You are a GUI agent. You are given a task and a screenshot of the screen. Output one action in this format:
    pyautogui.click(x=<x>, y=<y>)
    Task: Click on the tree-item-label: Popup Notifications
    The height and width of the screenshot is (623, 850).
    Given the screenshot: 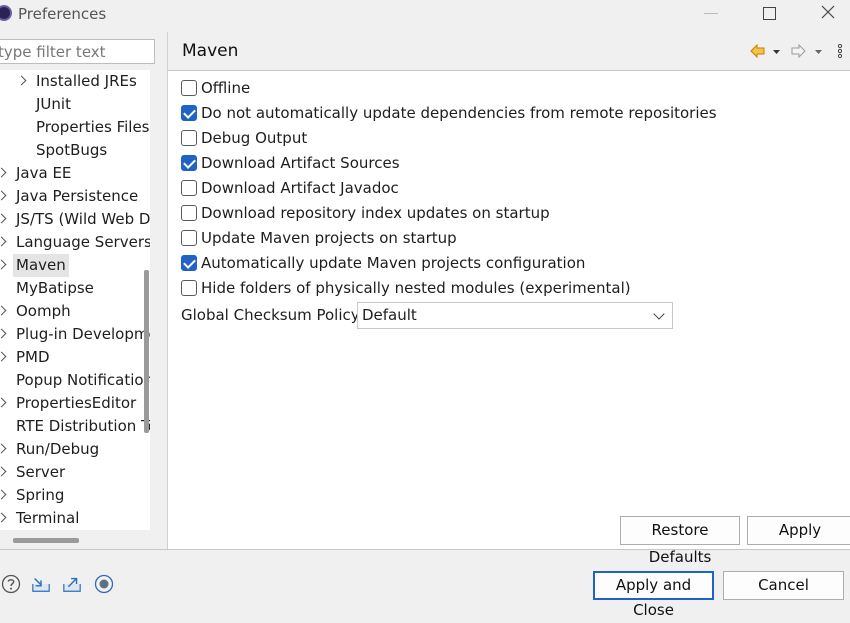 What is the action you would take?
    pyautogui.click(x=83, y=380)
    